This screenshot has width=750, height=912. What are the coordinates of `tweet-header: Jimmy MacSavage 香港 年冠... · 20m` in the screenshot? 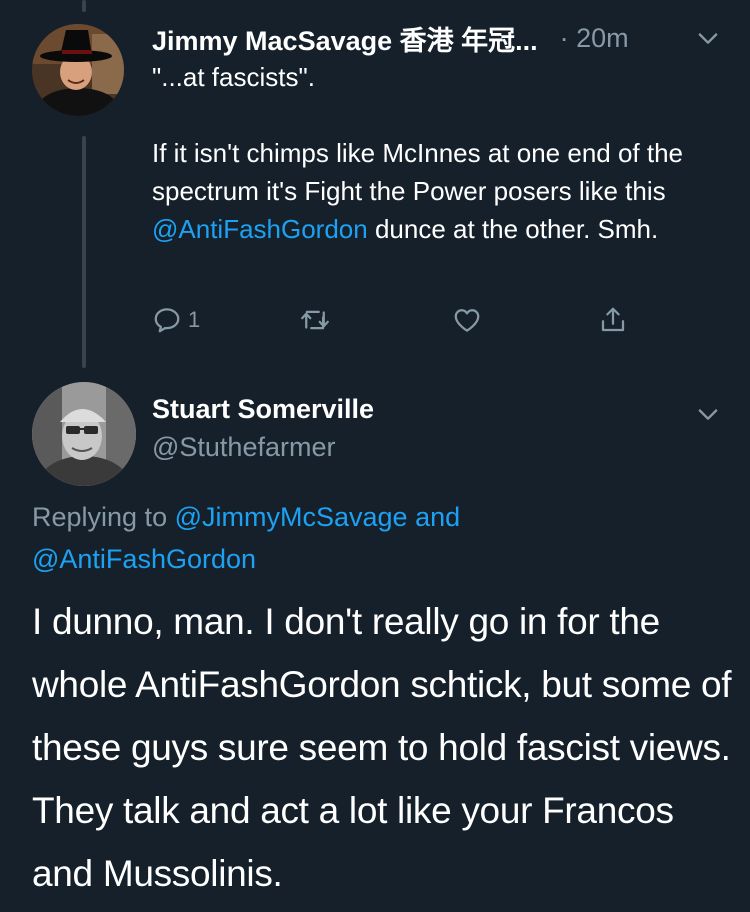 It's located at (437, 38).